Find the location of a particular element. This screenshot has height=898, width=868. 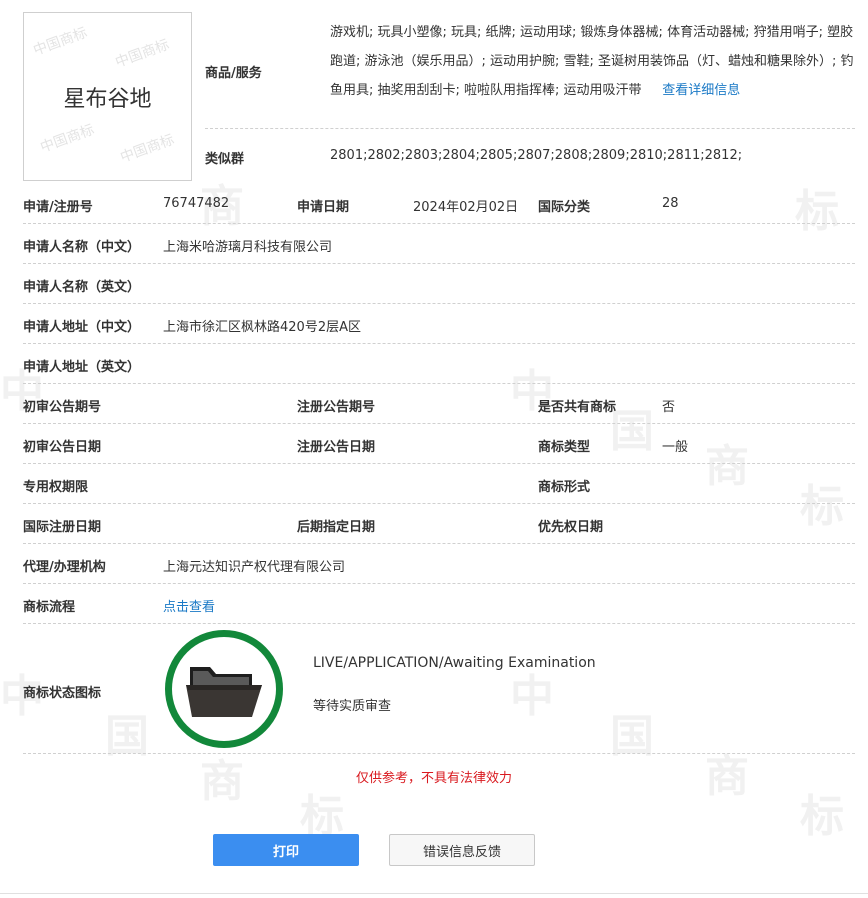

reg-no-value: 76747482 is located at coordinates (196, 203).